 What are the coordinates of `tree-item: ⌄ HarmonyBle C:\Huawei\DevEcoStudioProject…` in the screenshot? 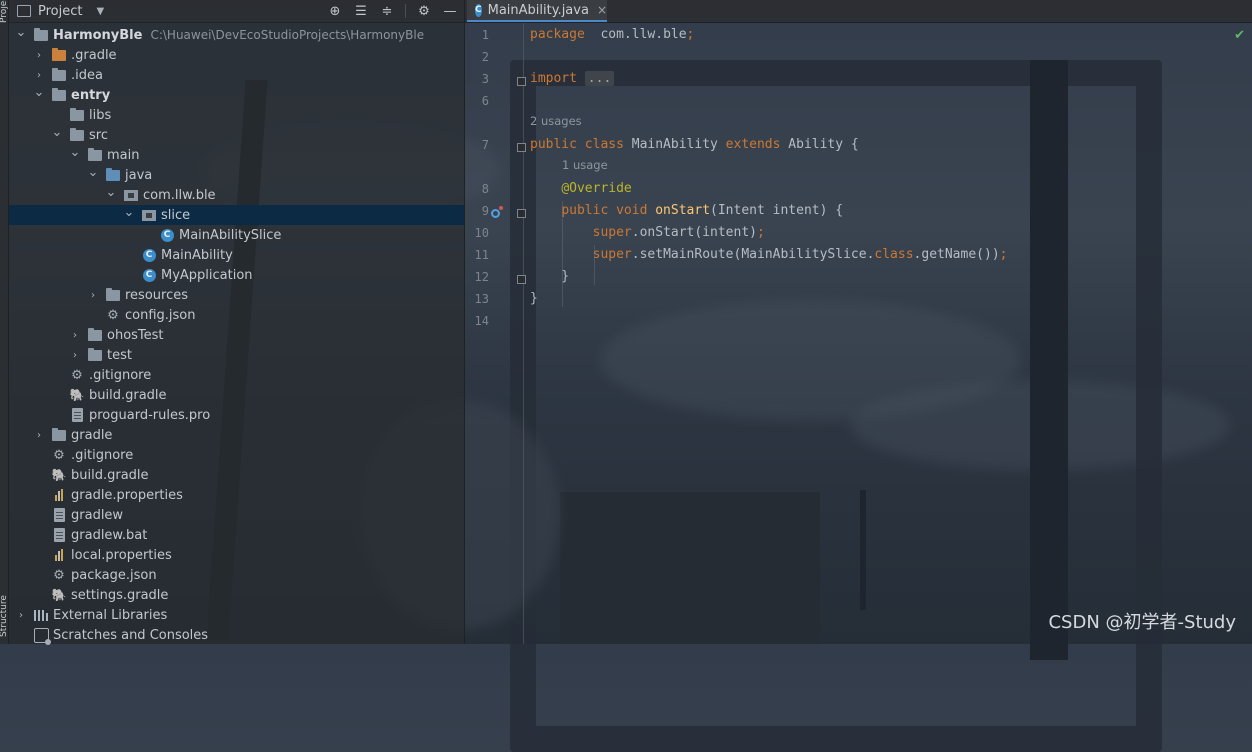 It's located at (236, 35).